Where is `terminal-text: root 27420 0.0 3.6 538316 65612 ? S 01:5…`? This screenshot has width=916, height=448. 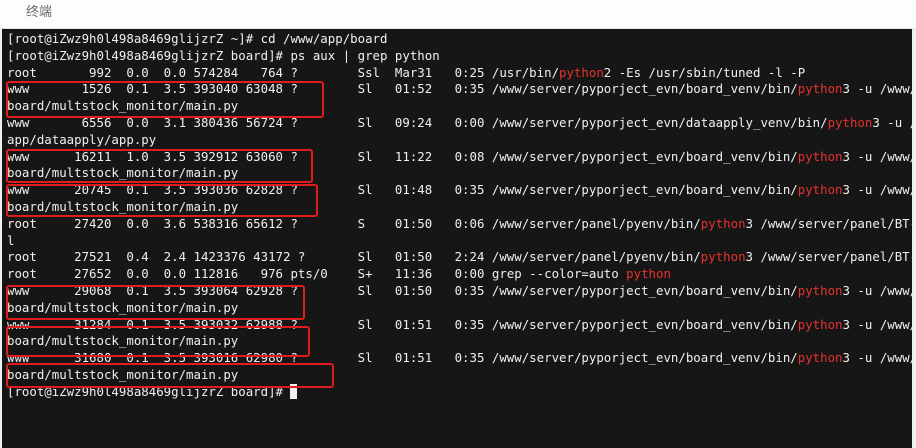
terminal-text: root 27420 0.0 3.6 538316 65612 ? S 01:5… is located at coordinates (354, 223).